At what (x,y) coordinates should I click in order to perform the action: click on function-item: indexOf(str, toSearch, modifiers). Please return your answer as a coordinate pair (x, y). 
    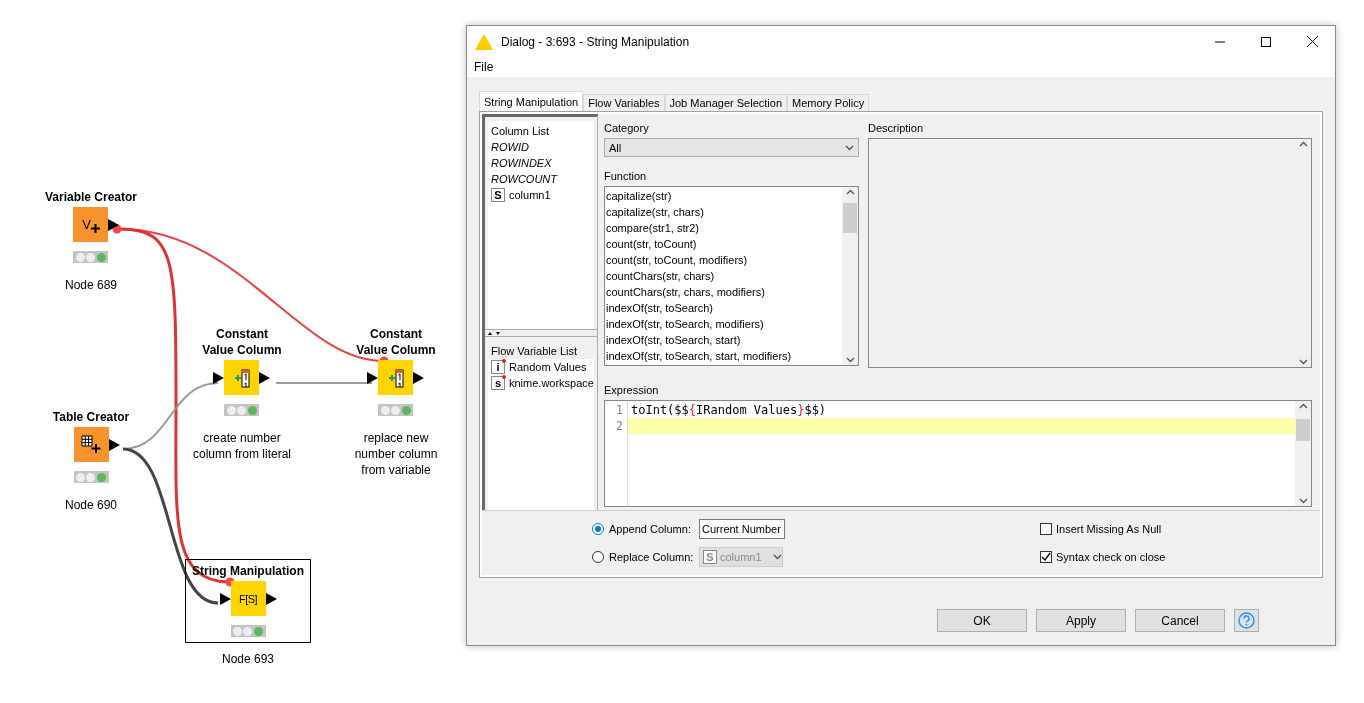
    Looking at the image, I should click on (723, 324).